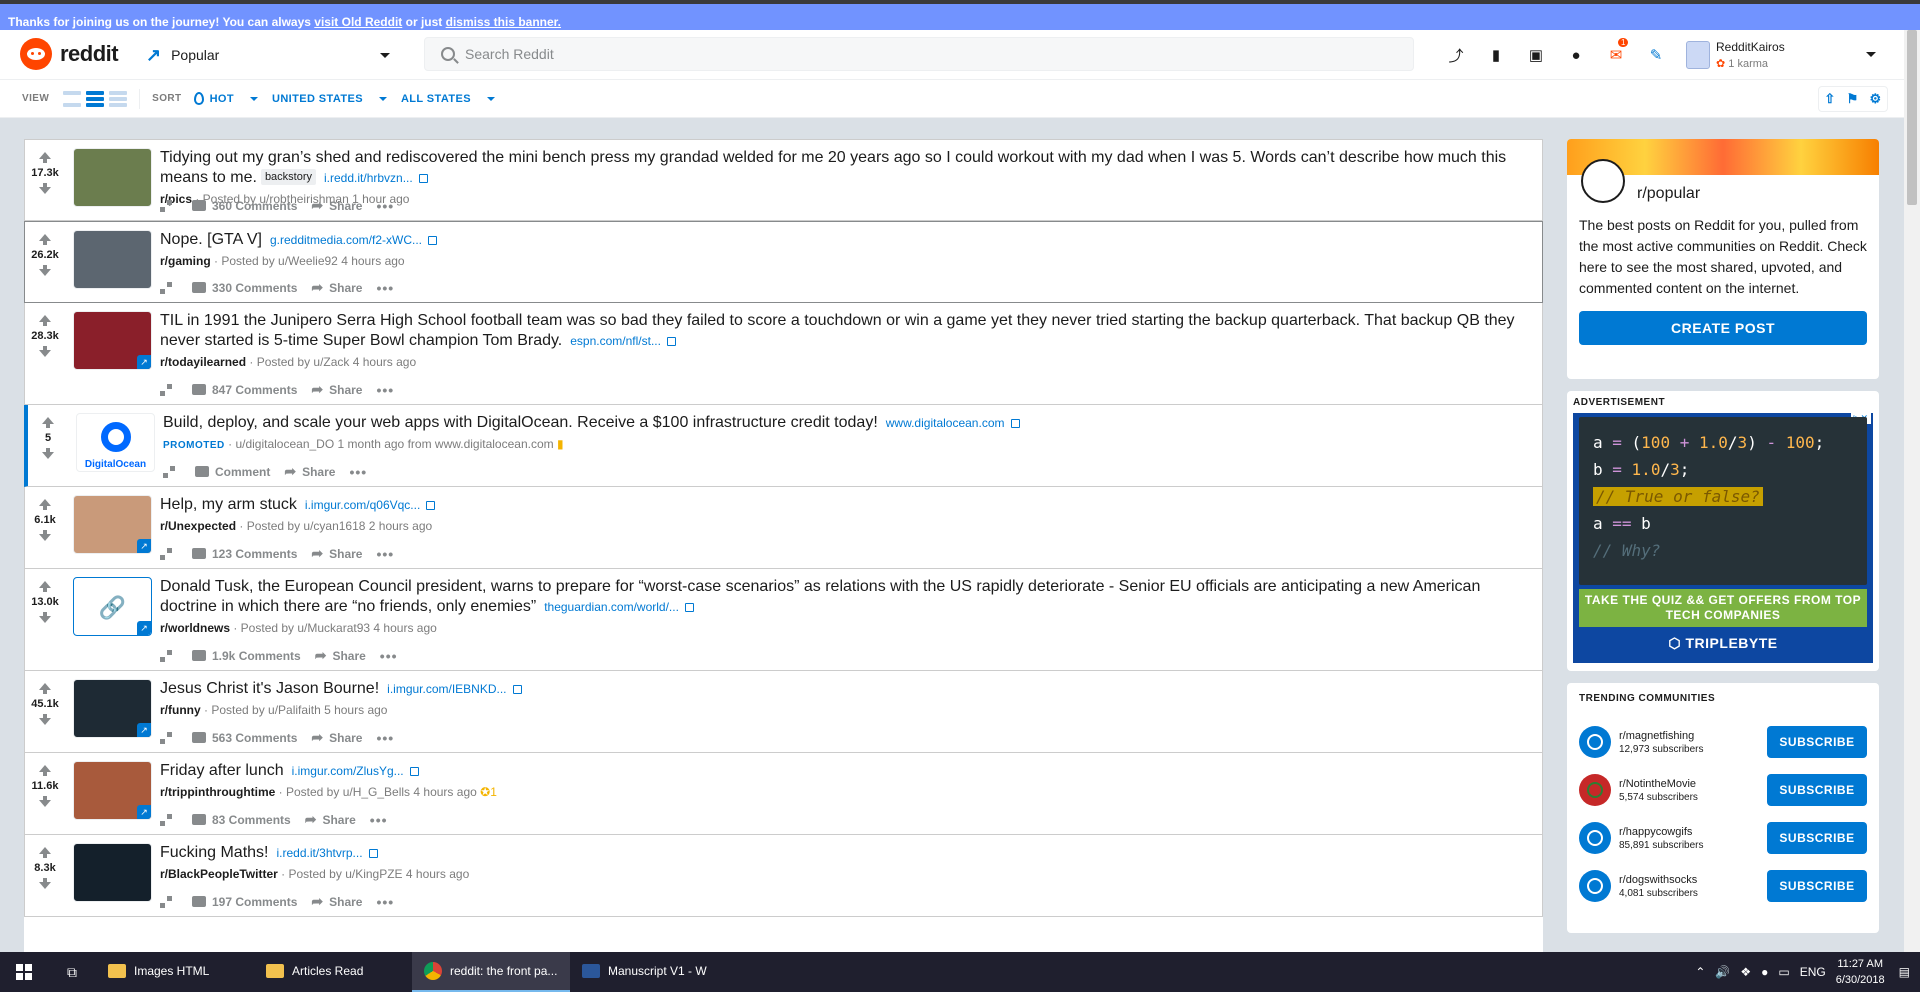  I want to click on start-button, so click(24, 972).